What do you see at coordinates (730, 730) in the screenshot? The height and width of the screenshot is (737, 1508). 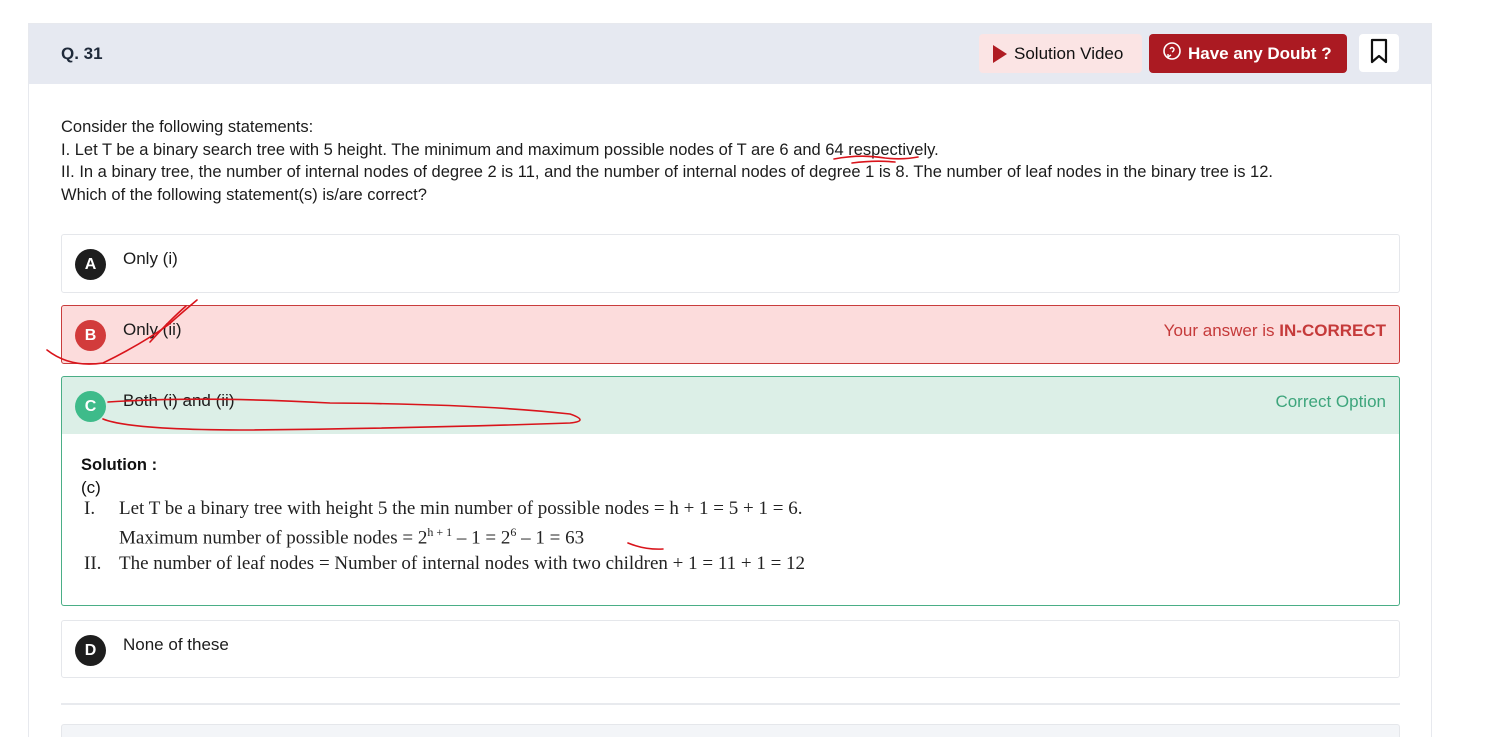 I see `next-question-card` at bounding box center [730, 730].